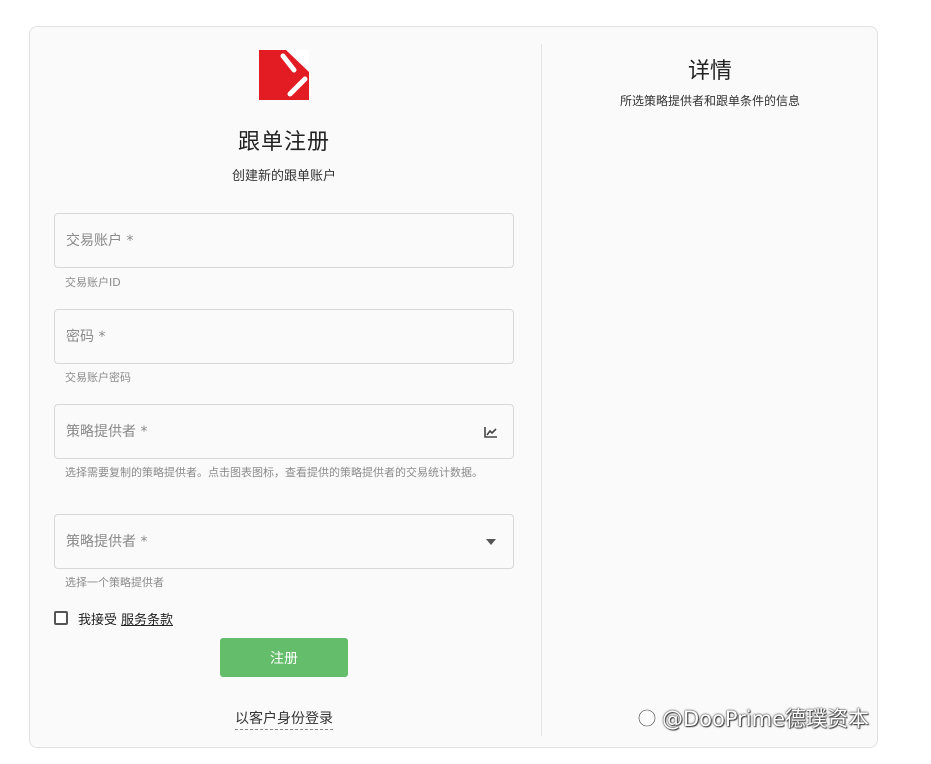 The image size is (931, 764). I want to click on form-title: 跟单注册, so click(283, 142).